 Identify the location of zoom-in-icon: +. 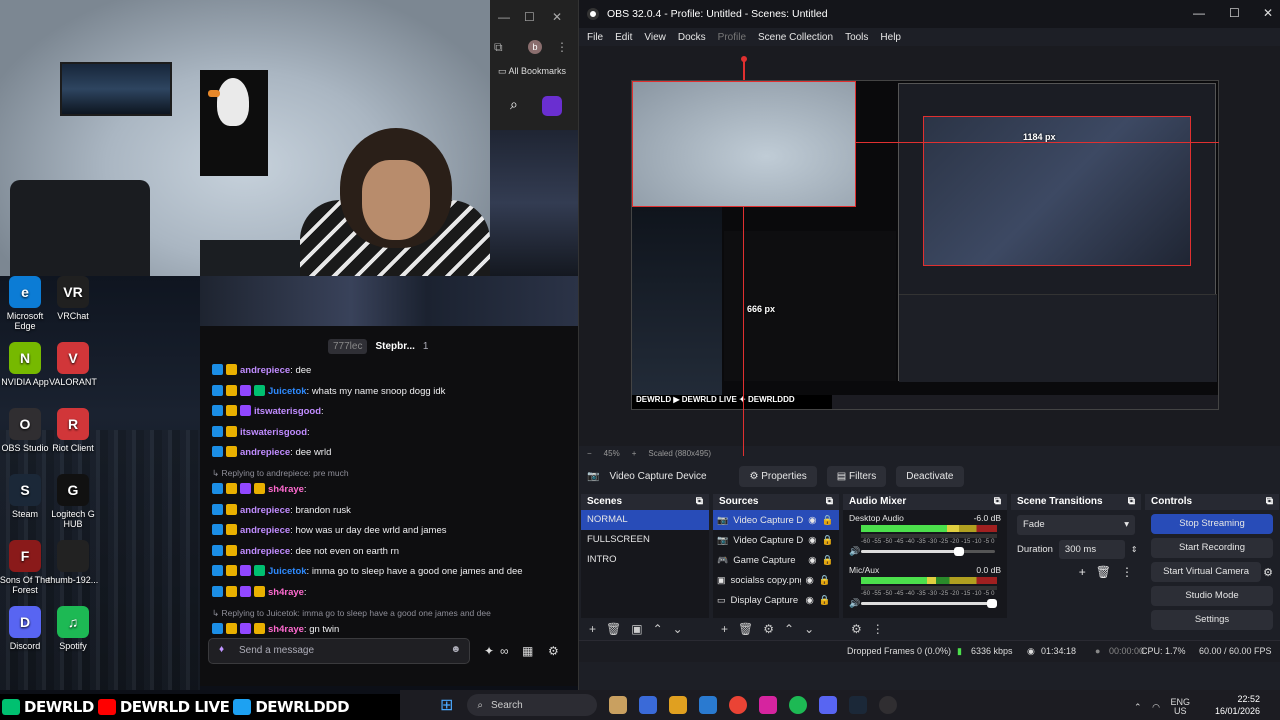
(634, 453).